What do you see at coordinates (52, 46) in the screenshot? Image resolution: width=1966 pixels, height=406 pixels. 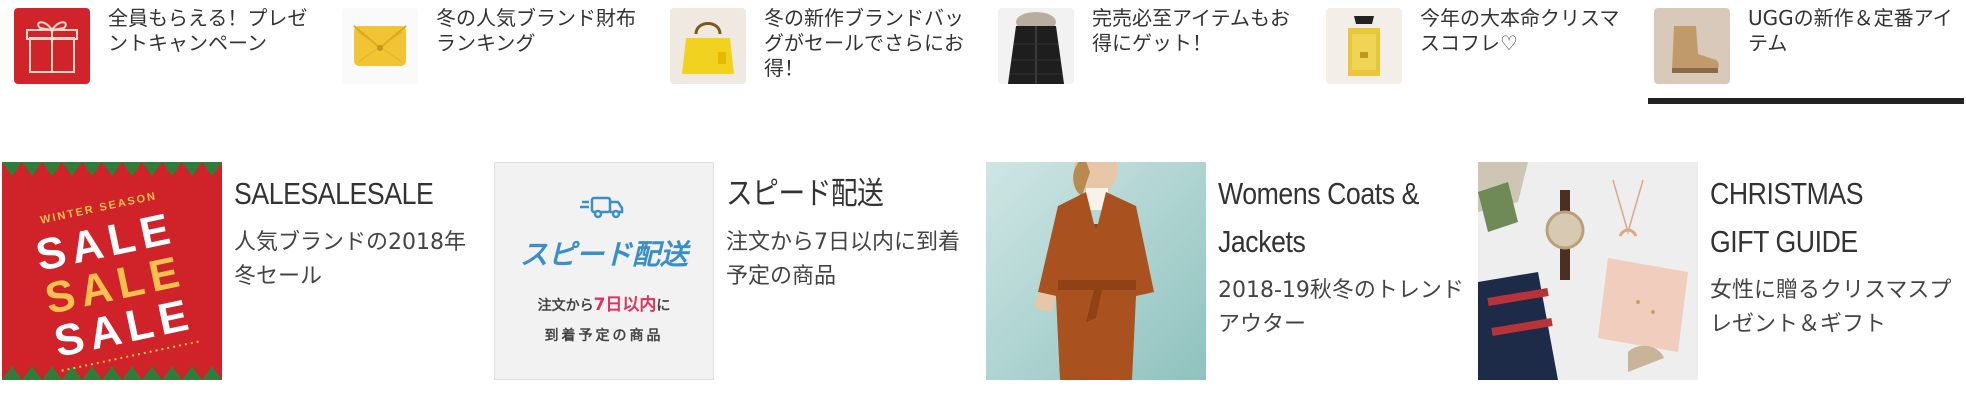 I see `gift-box-icon` at bounding box center [52, 46].